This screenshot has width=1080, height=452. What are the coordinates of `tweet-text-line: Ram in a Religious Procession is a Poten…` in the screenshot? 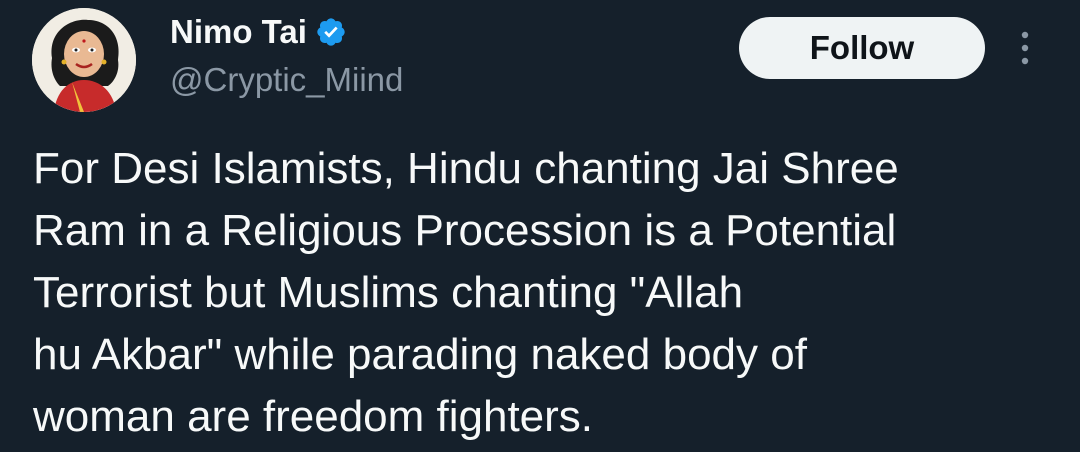 It's located at (465, 230).